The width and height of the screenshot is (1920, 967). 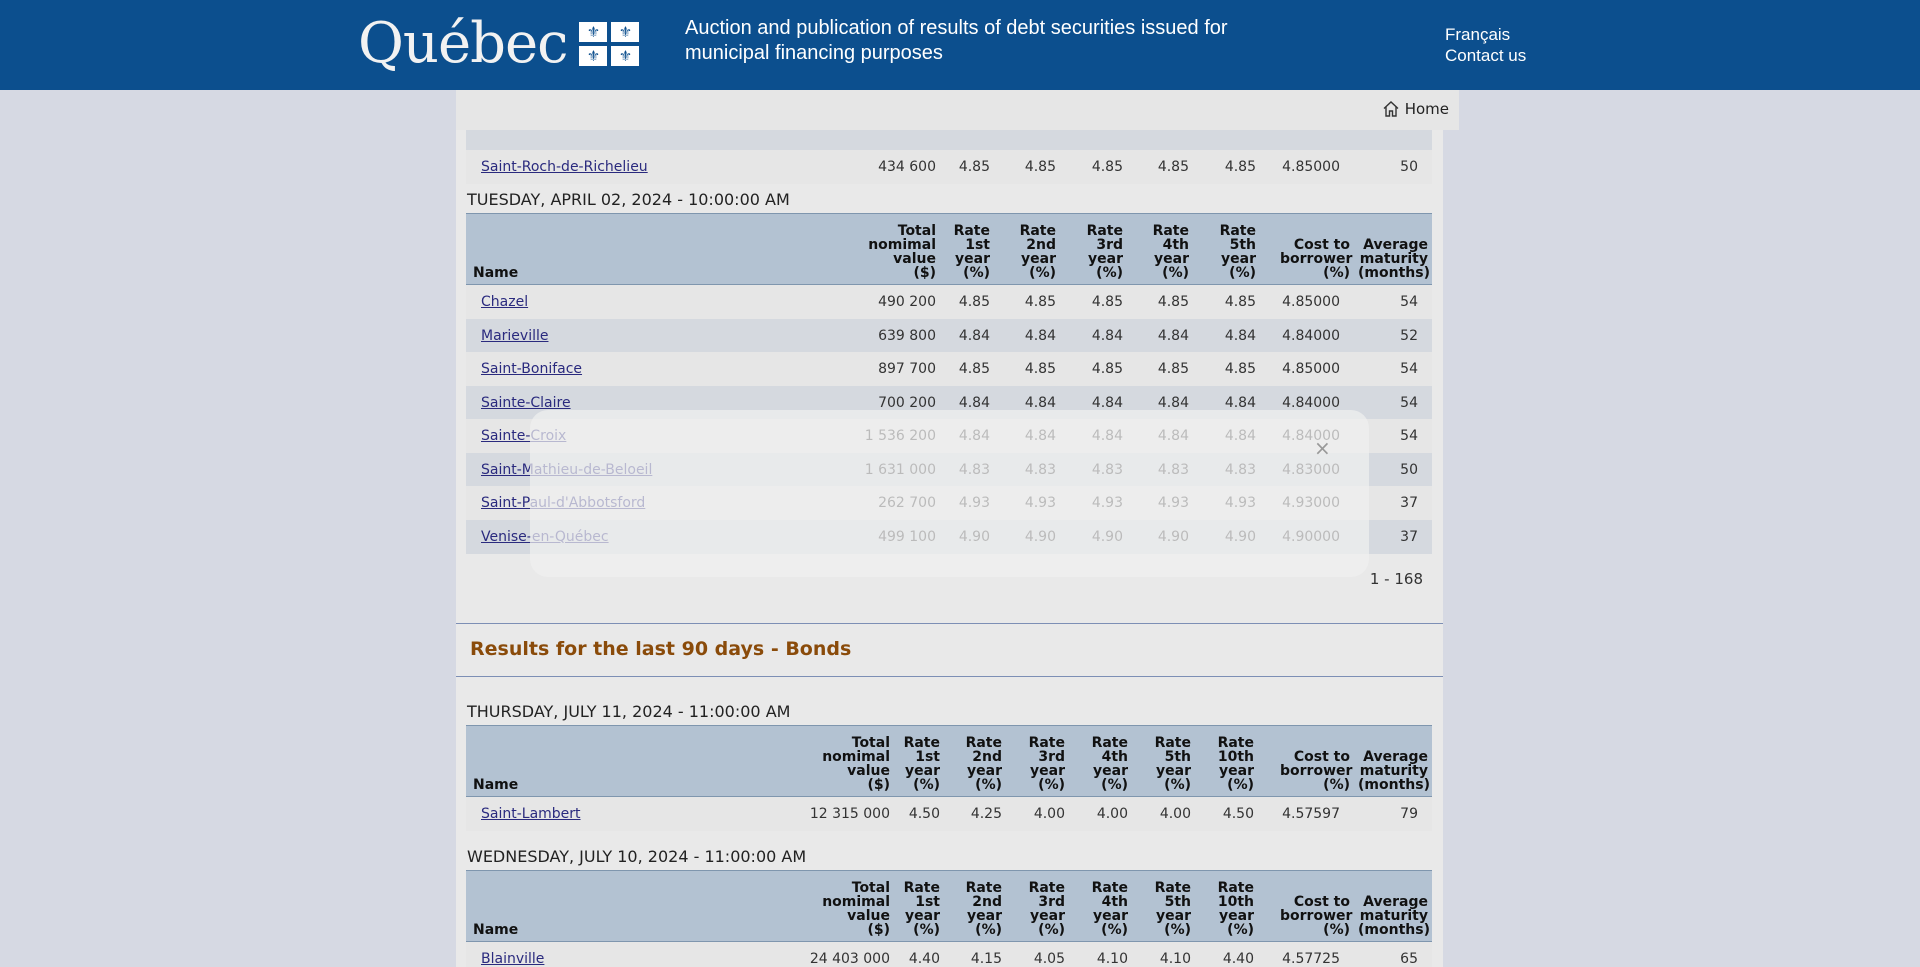 What do you see at coordinates (1409, 959) in the screenshot?
I see `table-cell: 65` at bounding box center [1409, 959].